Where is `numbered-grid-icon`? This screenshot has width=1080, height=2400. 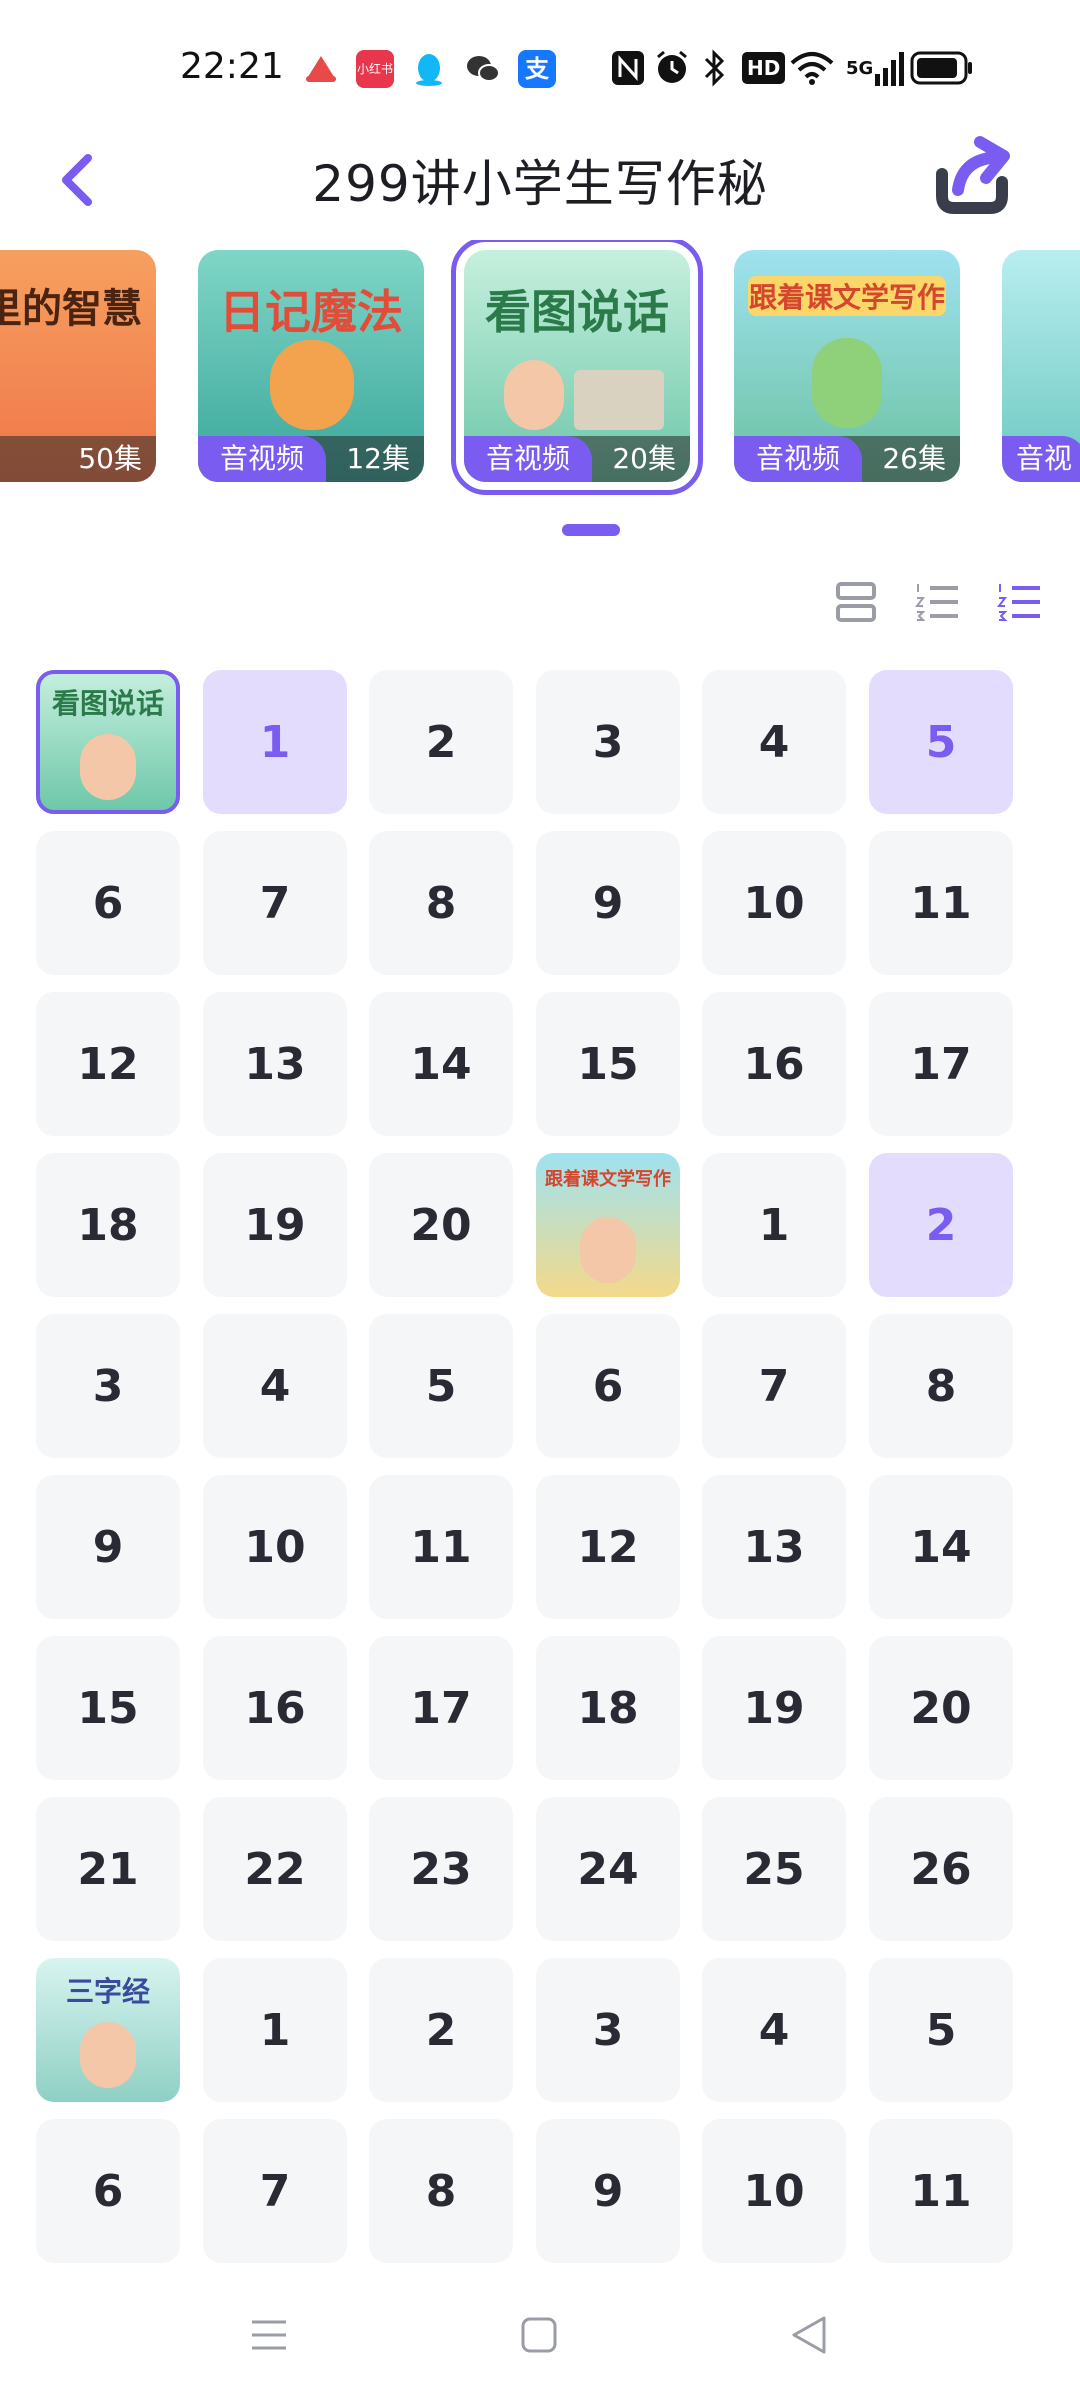
numbered-grid-icon is located at coordinates (1018, 602).